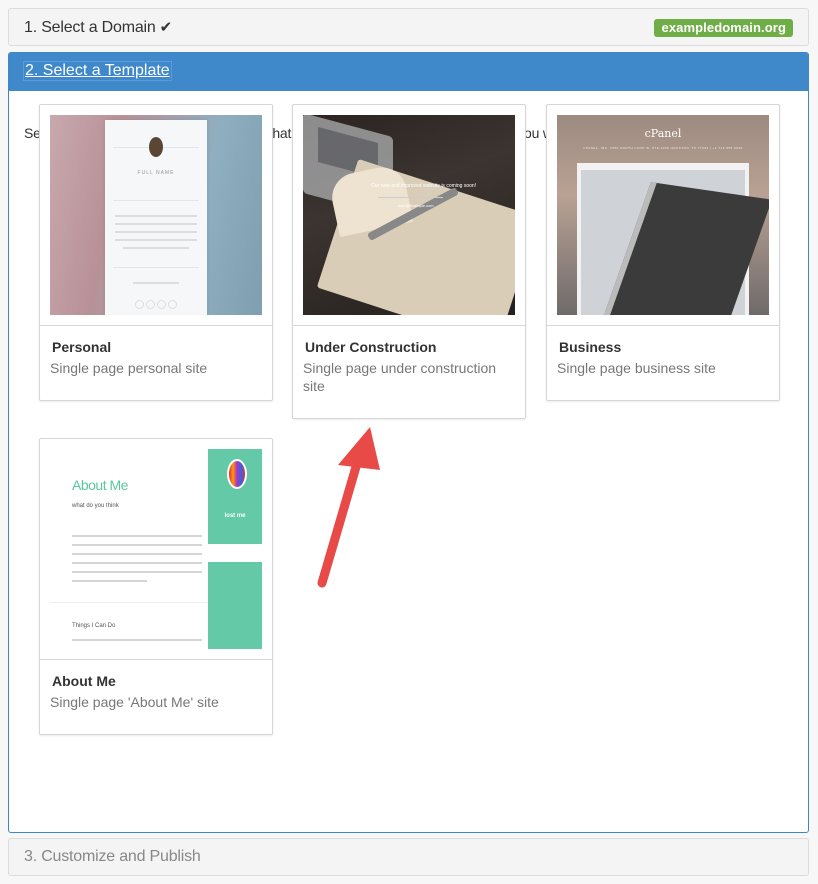 The width and height of the screenshot is (818, 884). I want to click on template-name: Under Construction, so click(371, 347).